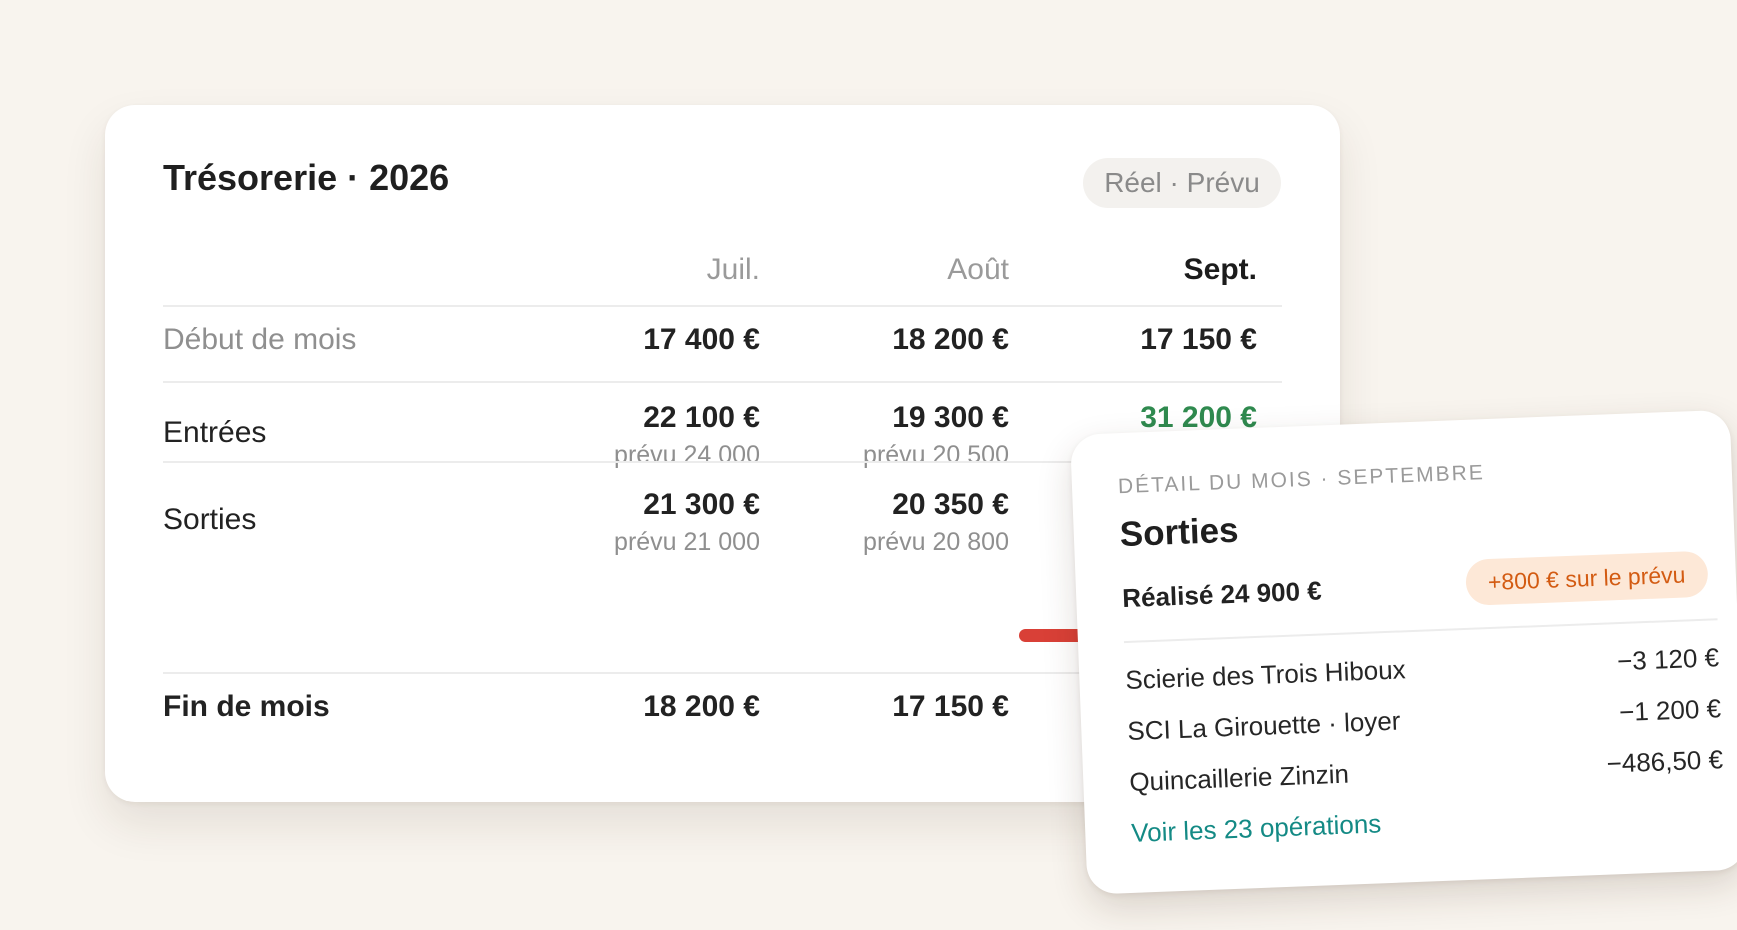 The image size is (1737, 930). What do you see at coordinates (1198, 339) in the screenshot?
I see `debut-september-value: 17 150 €` at bounding box center [1198, 339].